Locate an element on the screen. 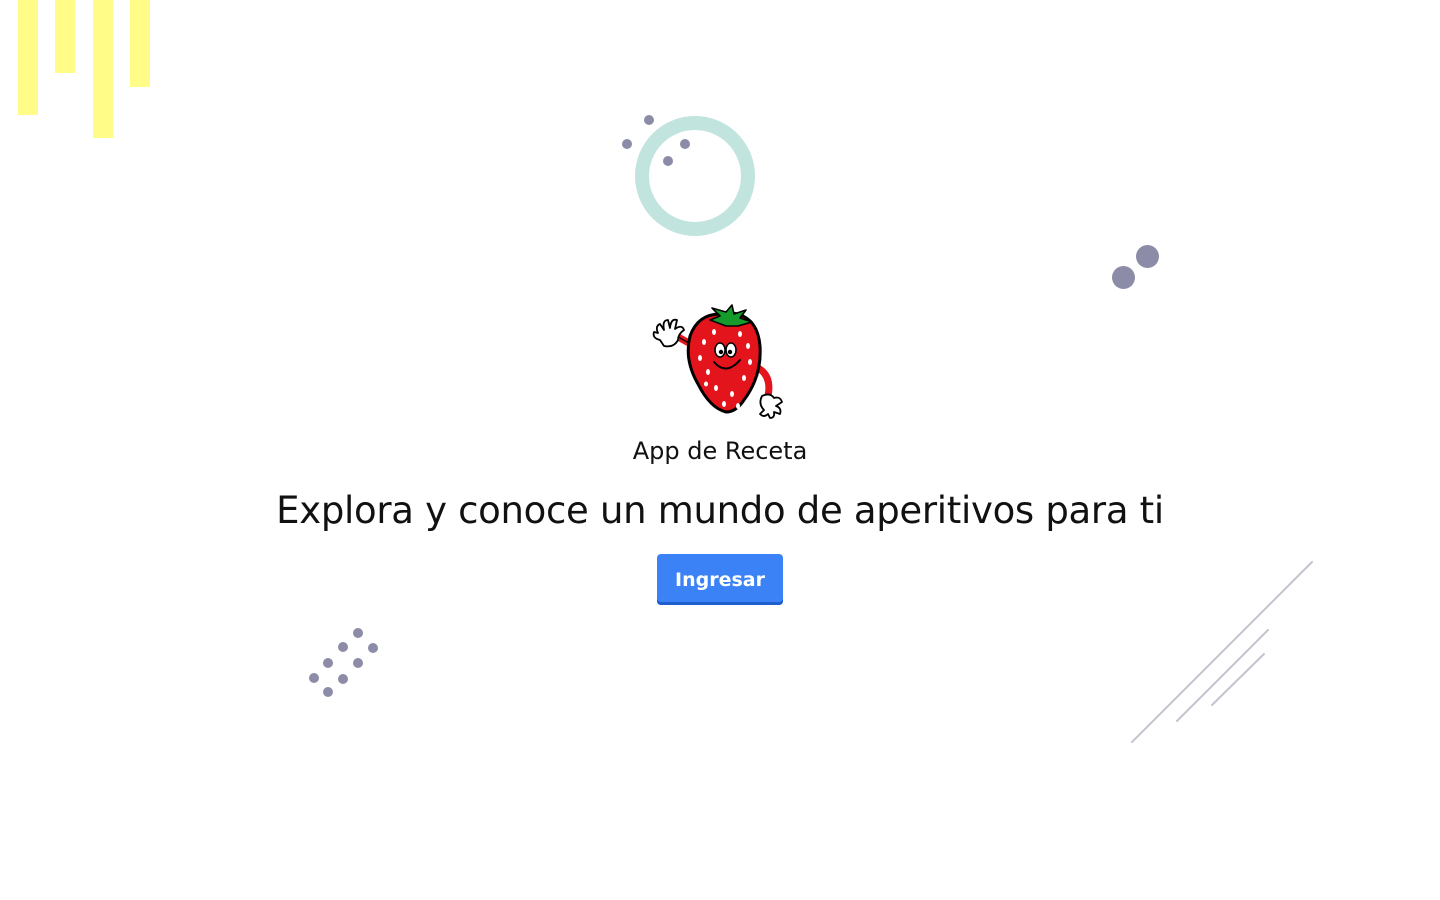 Image resolution: width=1440 pixels, height=900 pixels. decor-dot-grid is located at coordinates (343, 662).